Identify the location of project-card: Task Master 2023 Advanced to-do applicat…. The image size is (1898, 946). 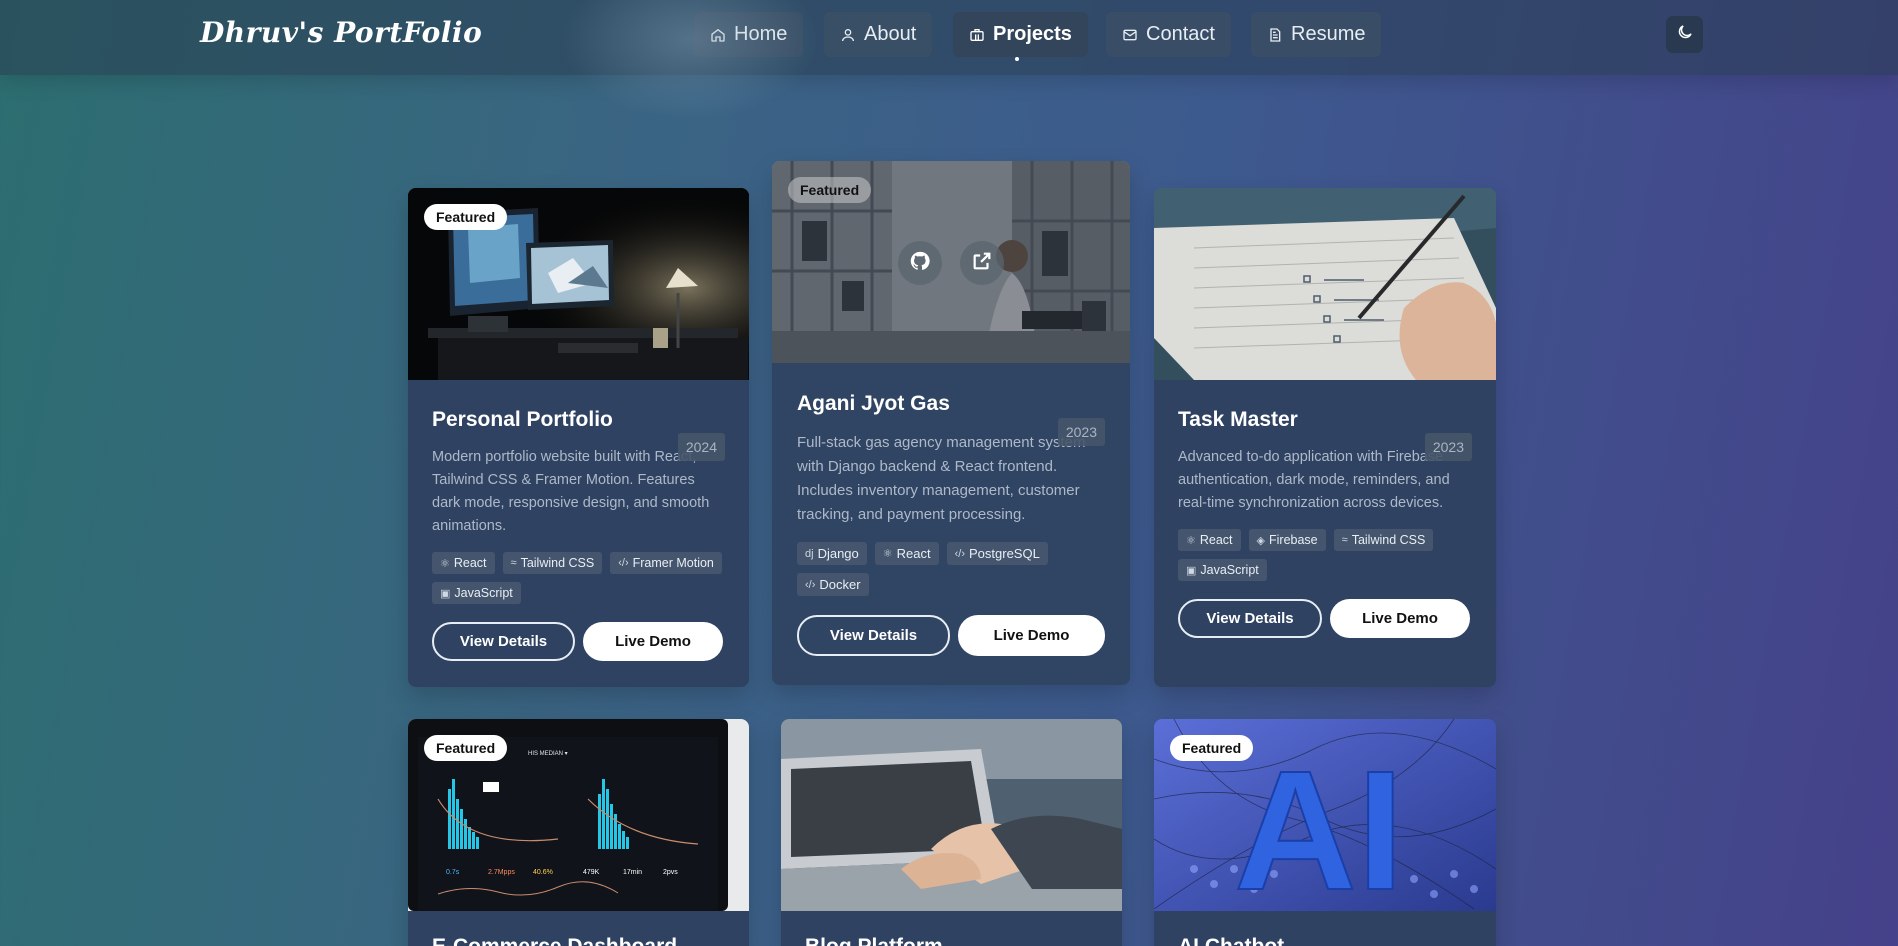
(1325, 437).